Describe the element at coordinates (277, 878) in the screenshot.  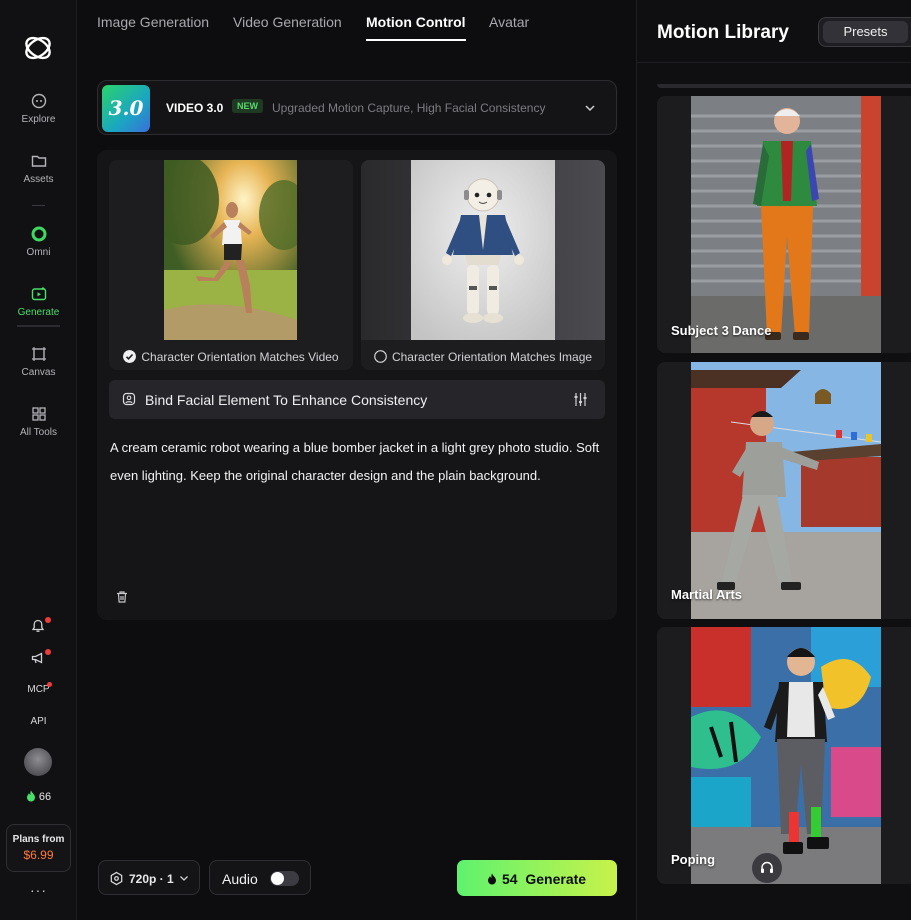
I see `toggle-knob` at that location.